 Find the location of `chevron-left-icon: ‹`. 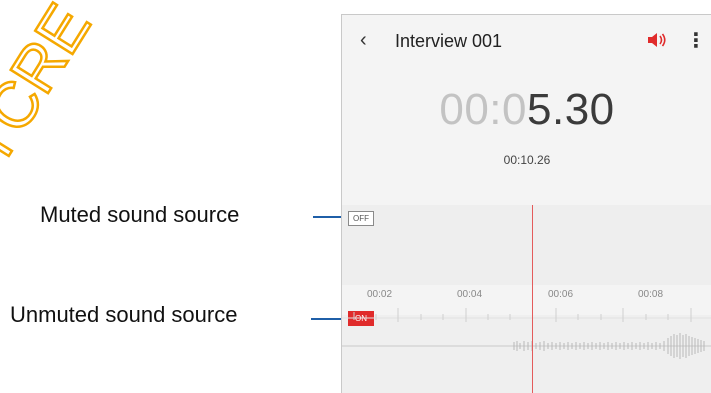

chevron-left-icon: ‹ is located at coordinates (363, 40).